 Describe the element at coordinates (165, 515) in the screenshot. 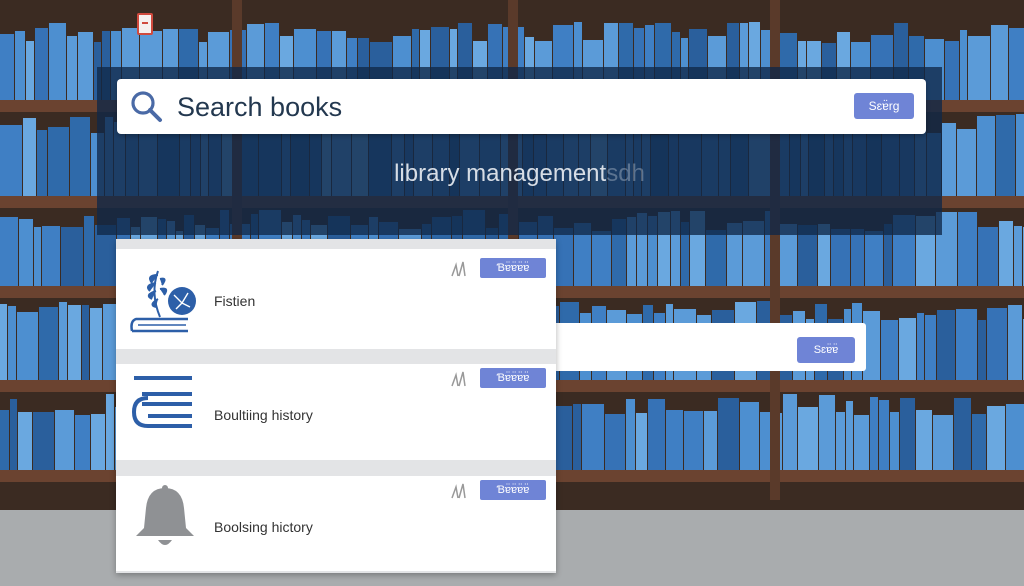

I see `bell-icon` at that location.